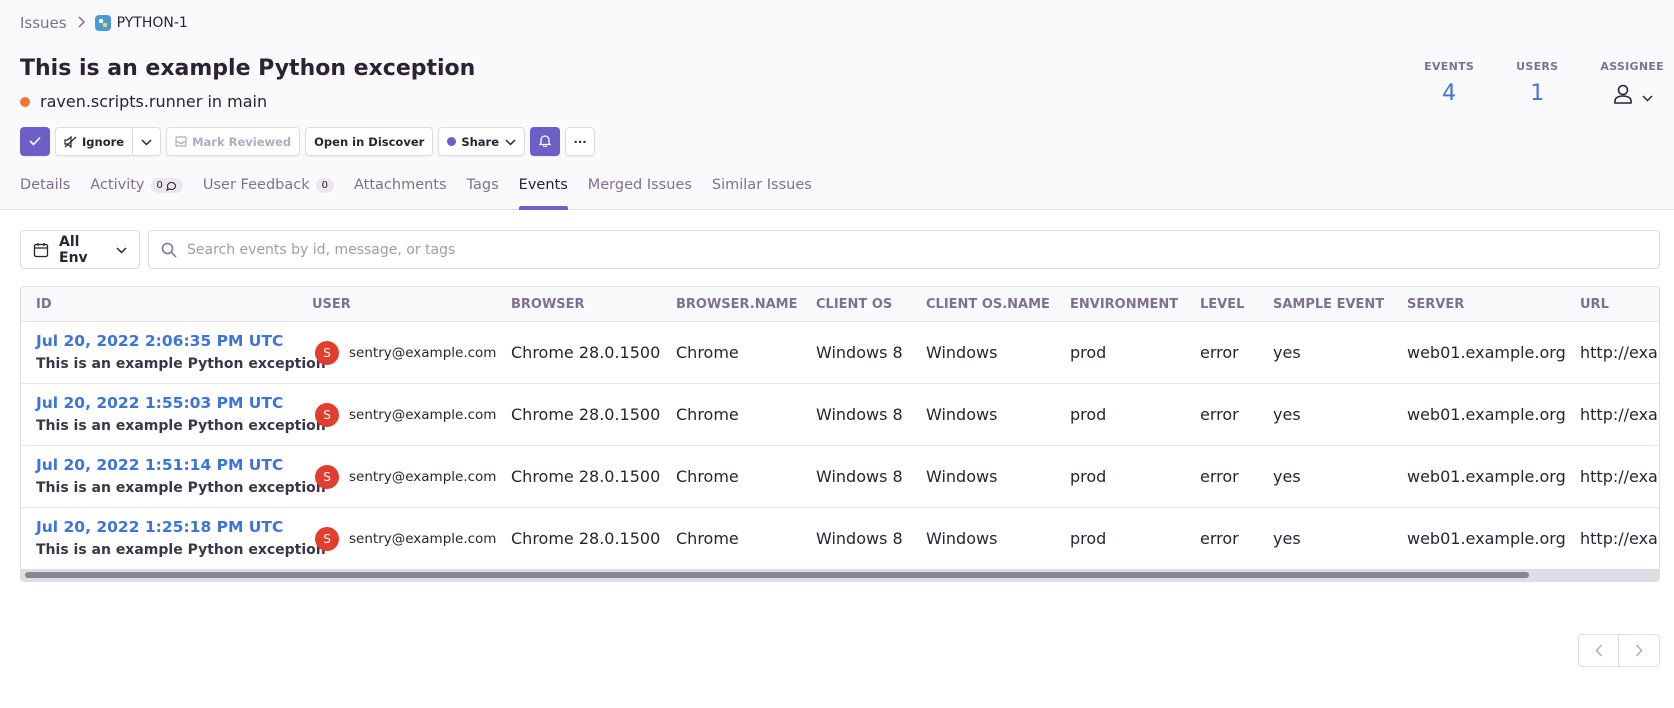 The width and height of the screenshot is (1674, 708). Describe the element at coordinates (45, 185) in the screenshot. I see `tab-label: Details` at that location.